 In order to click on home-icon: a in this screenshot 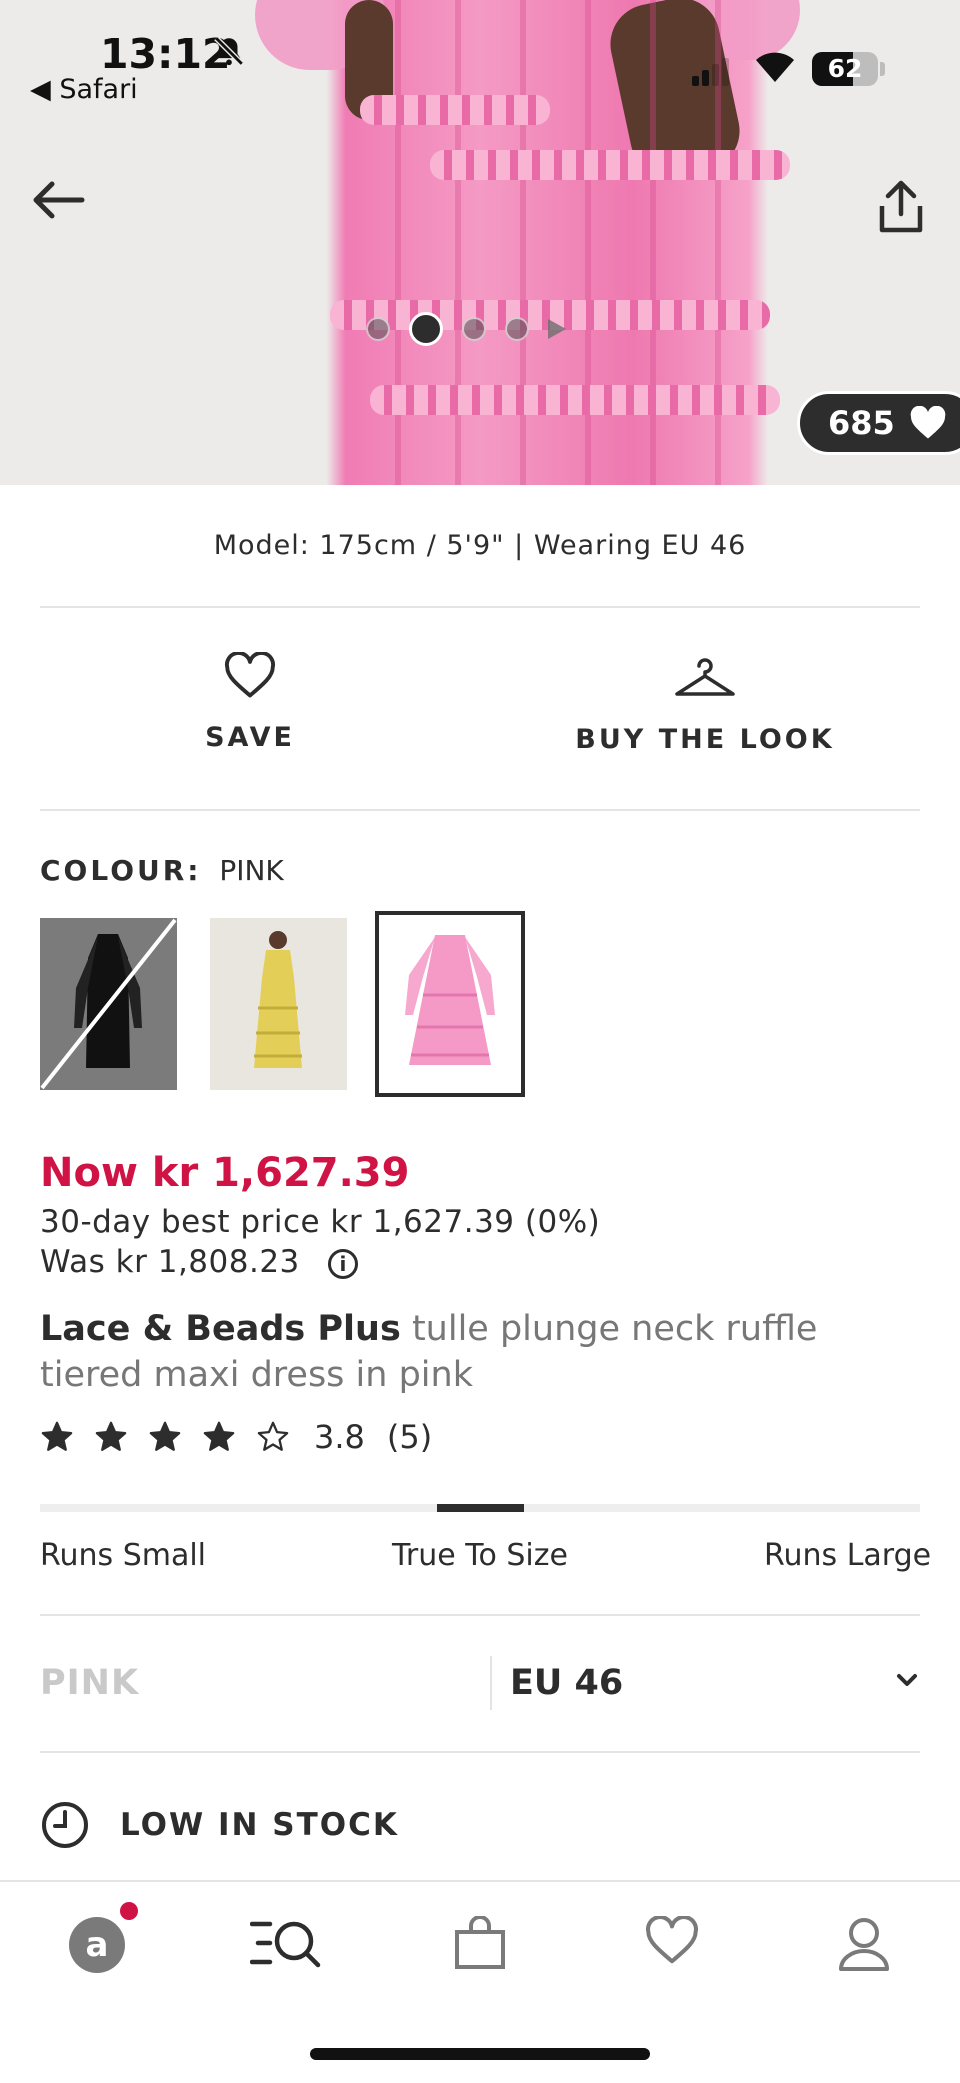, I will do `click(97, 1945)`.